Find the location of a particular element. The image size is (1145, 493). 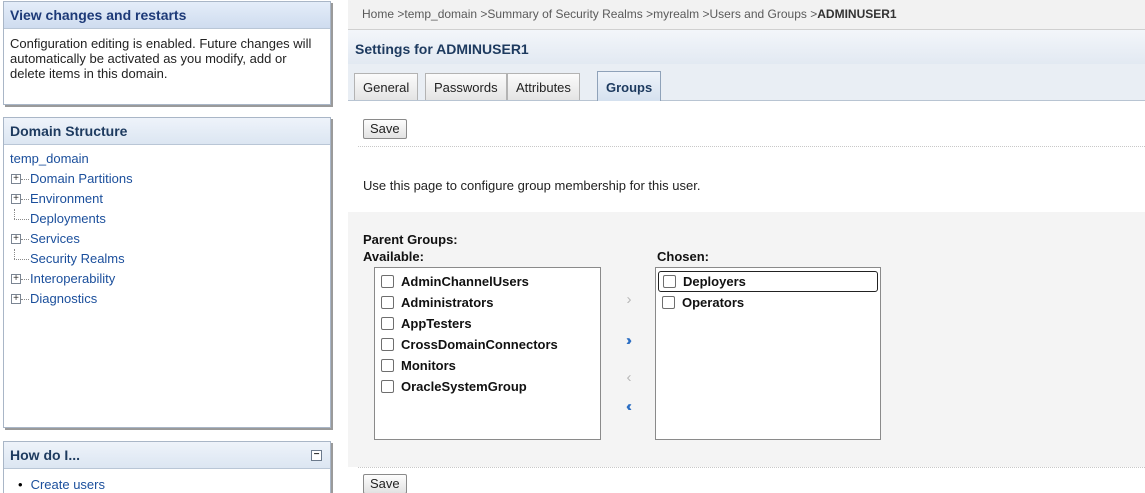

breadcrumb-users-and-groups: Users and Groups is located at coordinates (758, 14).